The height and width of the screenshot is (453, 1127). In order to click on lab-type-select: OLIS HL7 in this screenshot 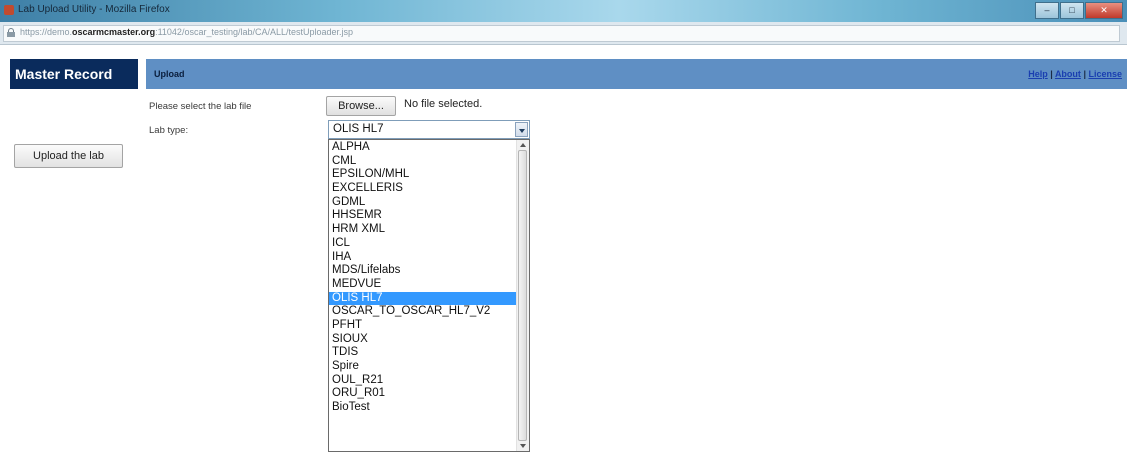, I will do `click(429, 129)`.